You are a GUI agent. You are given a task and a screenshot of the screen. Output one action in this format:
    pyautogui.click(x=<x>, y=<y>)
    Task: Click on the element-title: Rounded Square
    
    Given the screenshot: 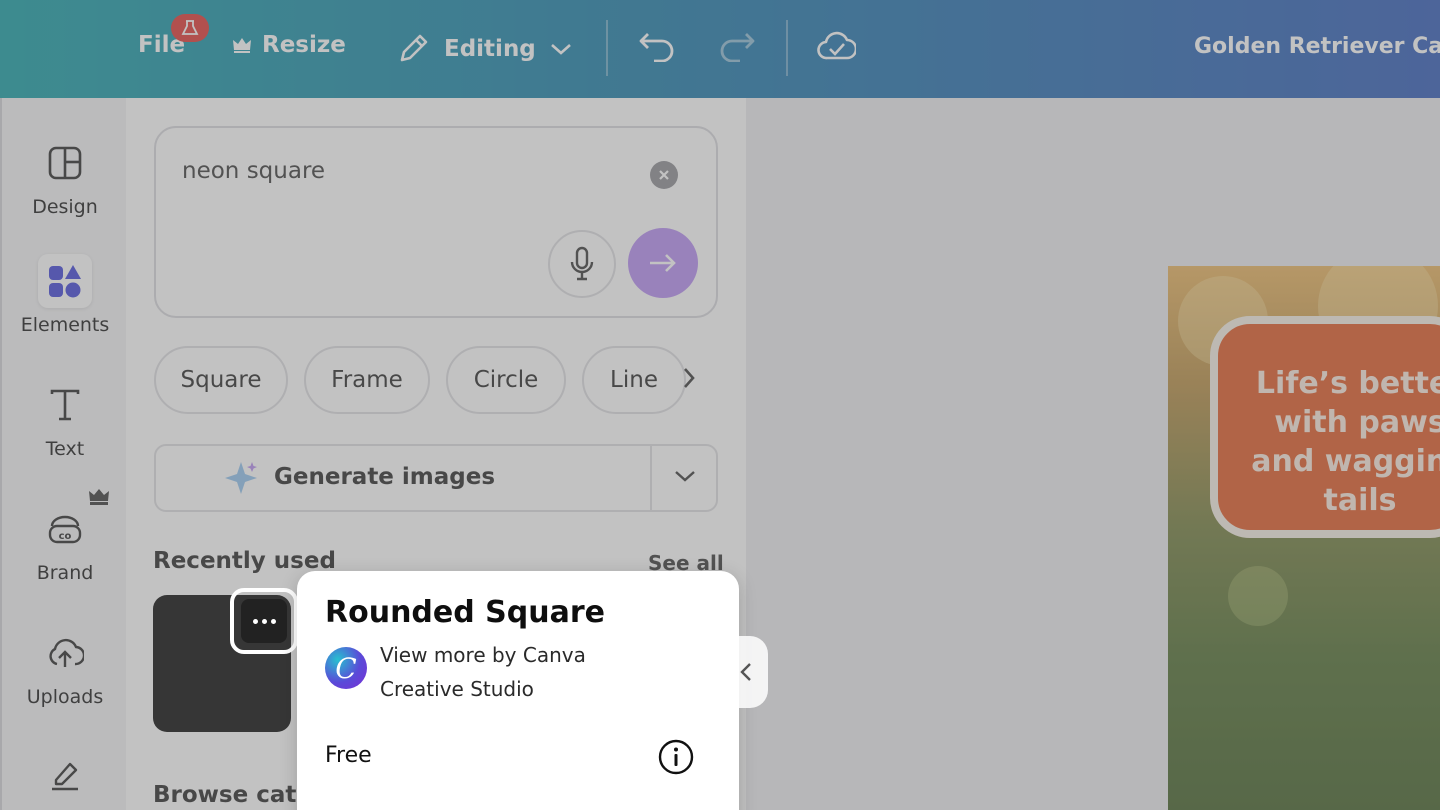 What is the action you would take?
    pyautogui.click(x=465, y=612)
    